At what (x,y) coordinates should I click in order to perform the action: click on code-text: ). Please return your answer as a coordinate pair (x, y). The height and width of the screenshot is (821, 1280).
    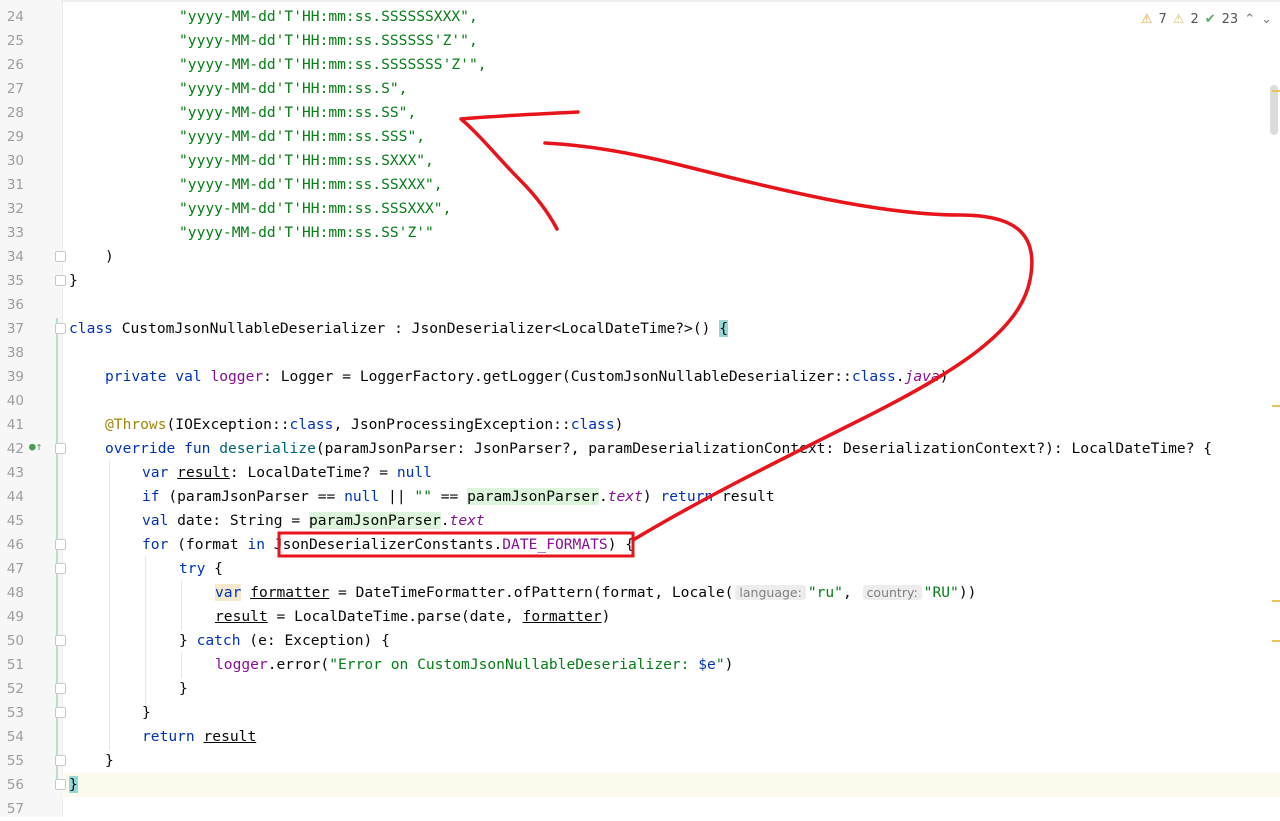
    Looking at the image, I should click on (606, 616).